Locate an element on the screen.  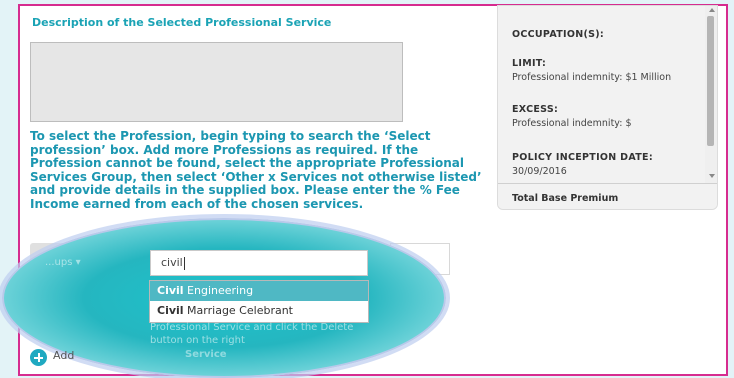
limit-value: Professional indemnity: $1 Million is located at coordinates (592, 77).